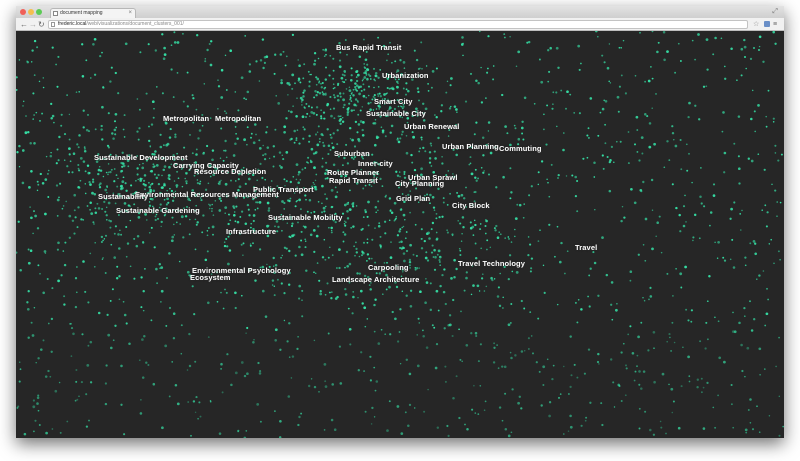 This screenshot has height=461, width=800. What do you see at coordinates (352, 153) in the screenshot?
I see `cluster-label-suburban: Suburban` at bounding box center [352, 153].